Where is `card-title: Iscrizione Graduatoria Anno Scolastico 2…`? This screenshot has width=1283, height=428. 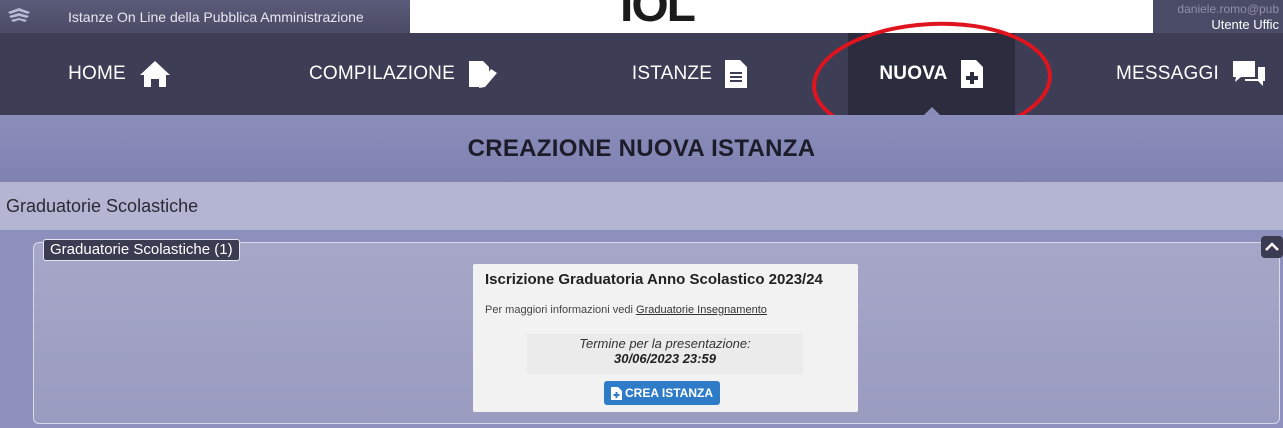 card-title: Iscrizione Graduatoria Anno Scolastico 2… is located at coordinates (654, 279).